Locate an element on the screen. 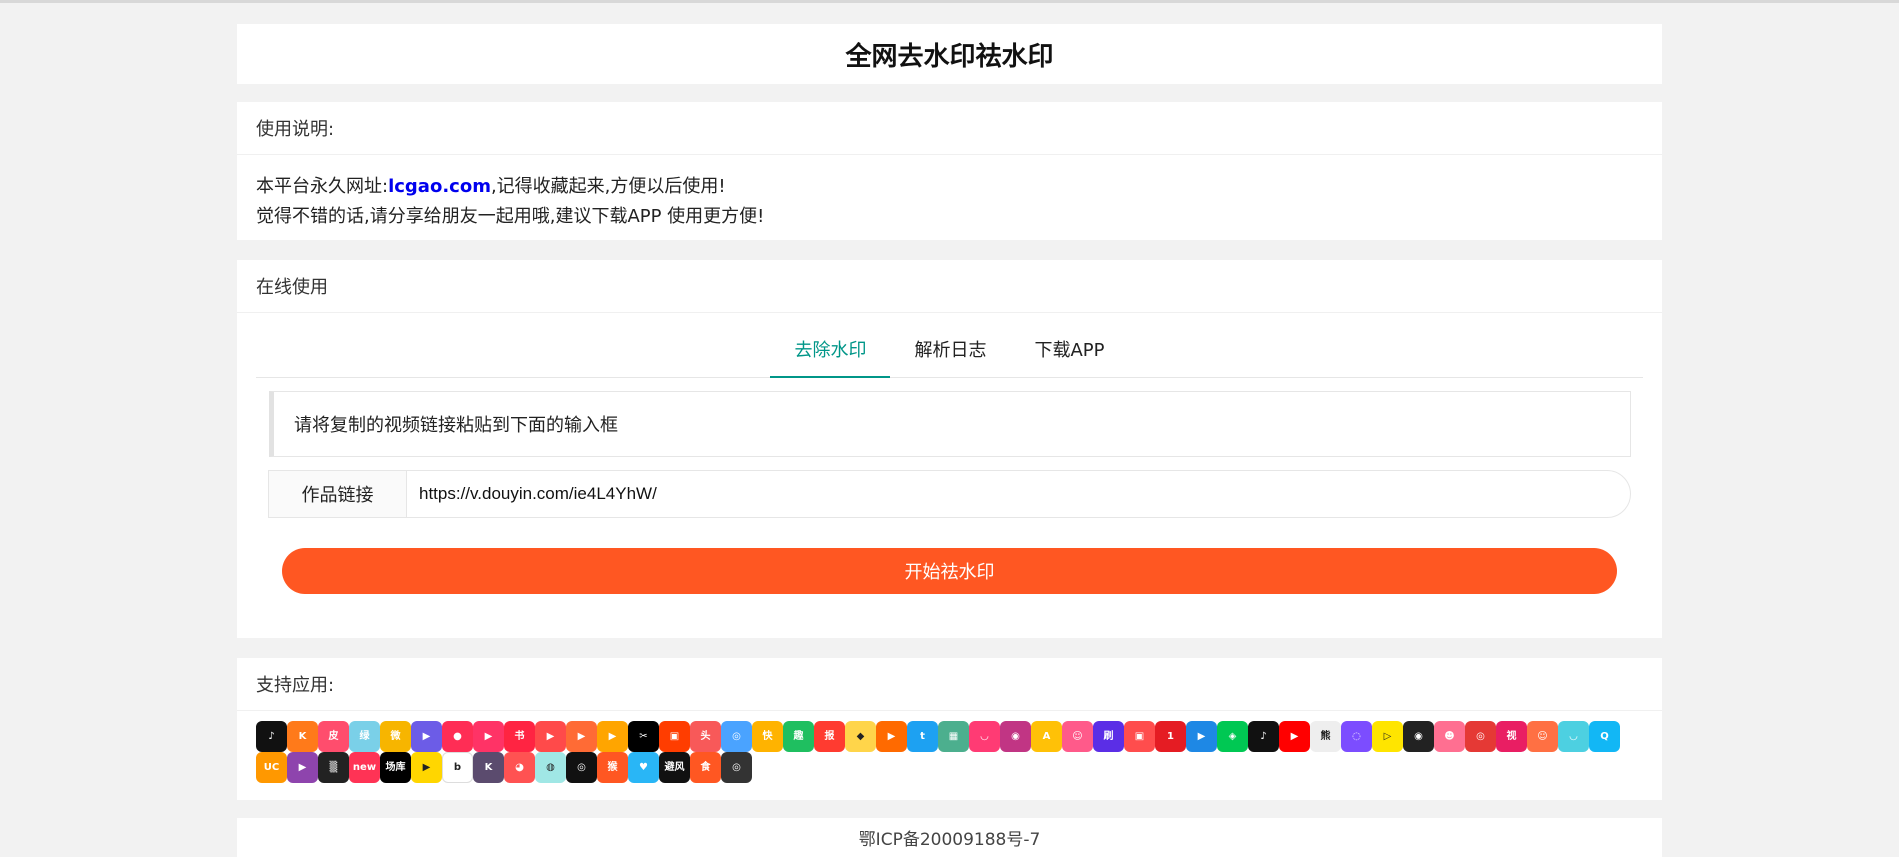  hint-box: 请将复制的视频链接粘贴到下面的输入框 is located at coordinates (950, 424).